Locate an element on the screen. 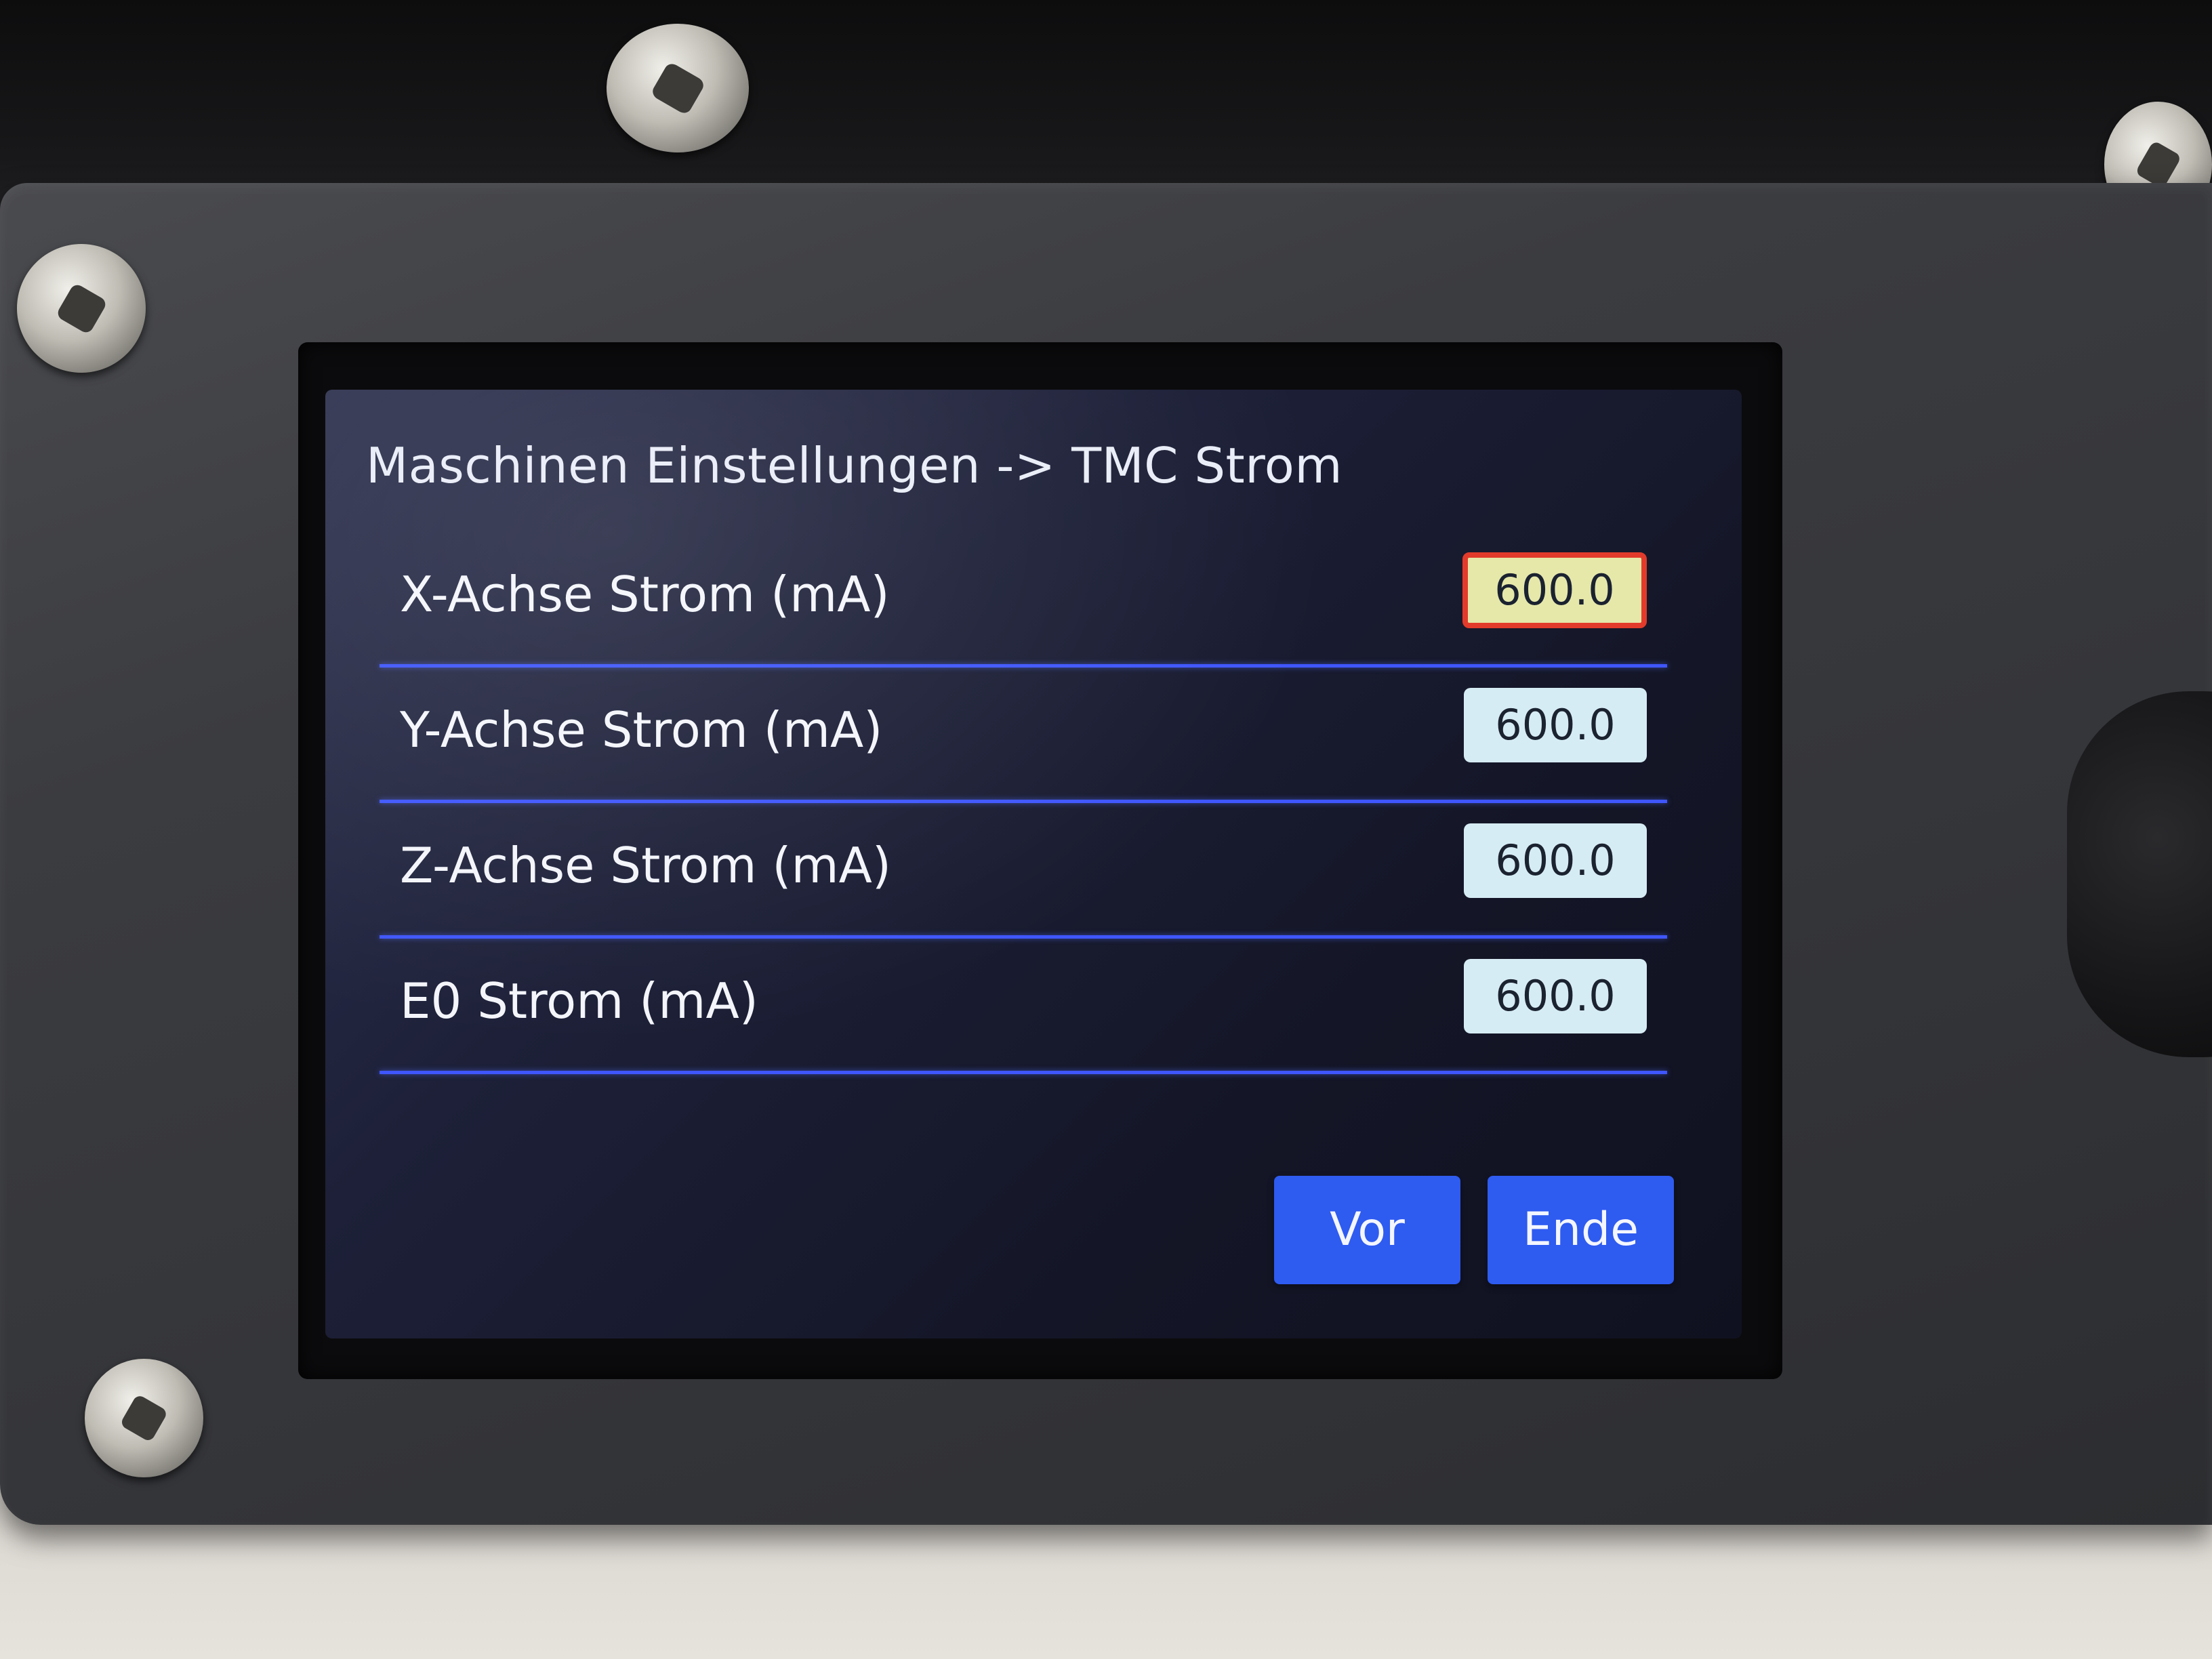 The image size is (2212, 1659). setting-row-e0-current: E0 Strom (mA) 600.0 is located at coordinates (1023, 1006).